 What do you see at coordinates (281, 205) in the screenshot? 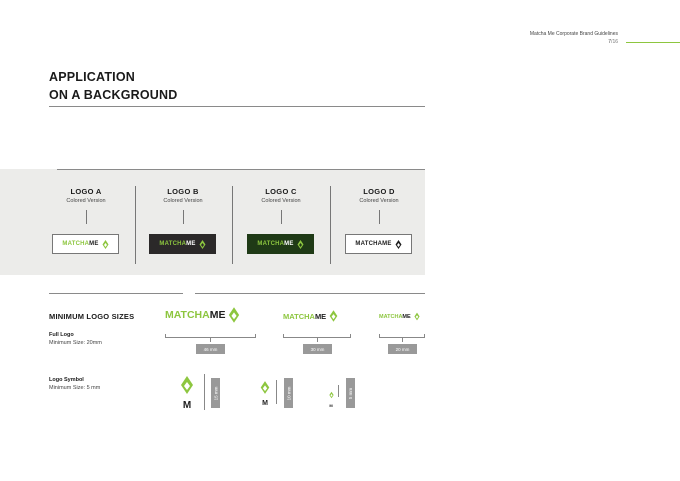
I see `logo-variant-c: LOGO C Colored Version` at bounding box center [281, 205].